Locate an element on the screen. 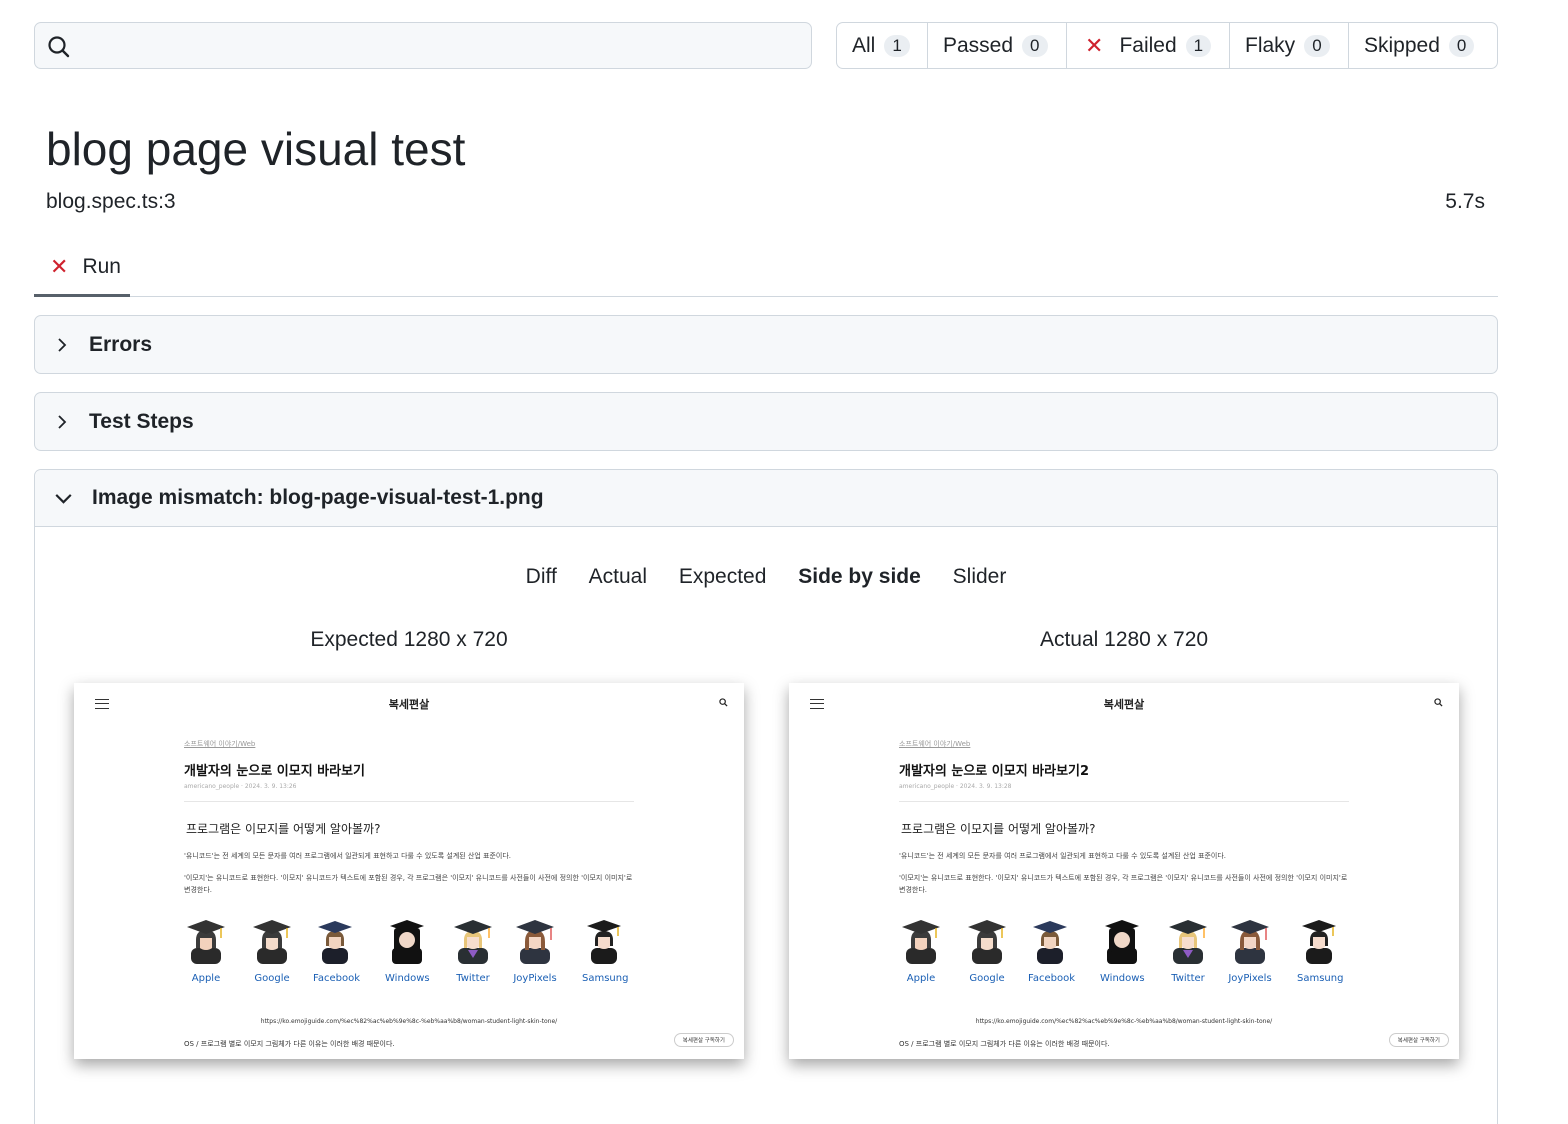  view-actual: Actual is located at coordinates (618, 577).